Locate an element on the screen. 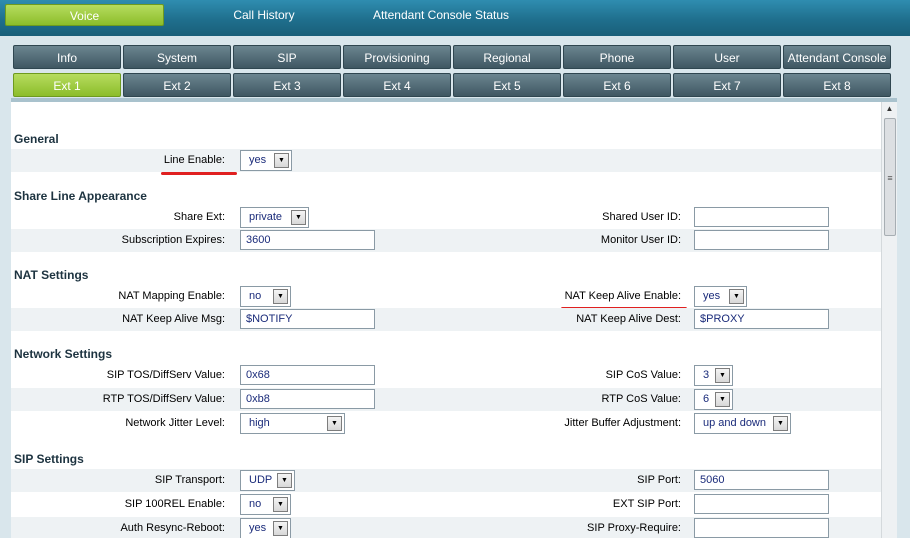  sip-100rel-enable-select: no ▼ is located at coordinates (265, 504).